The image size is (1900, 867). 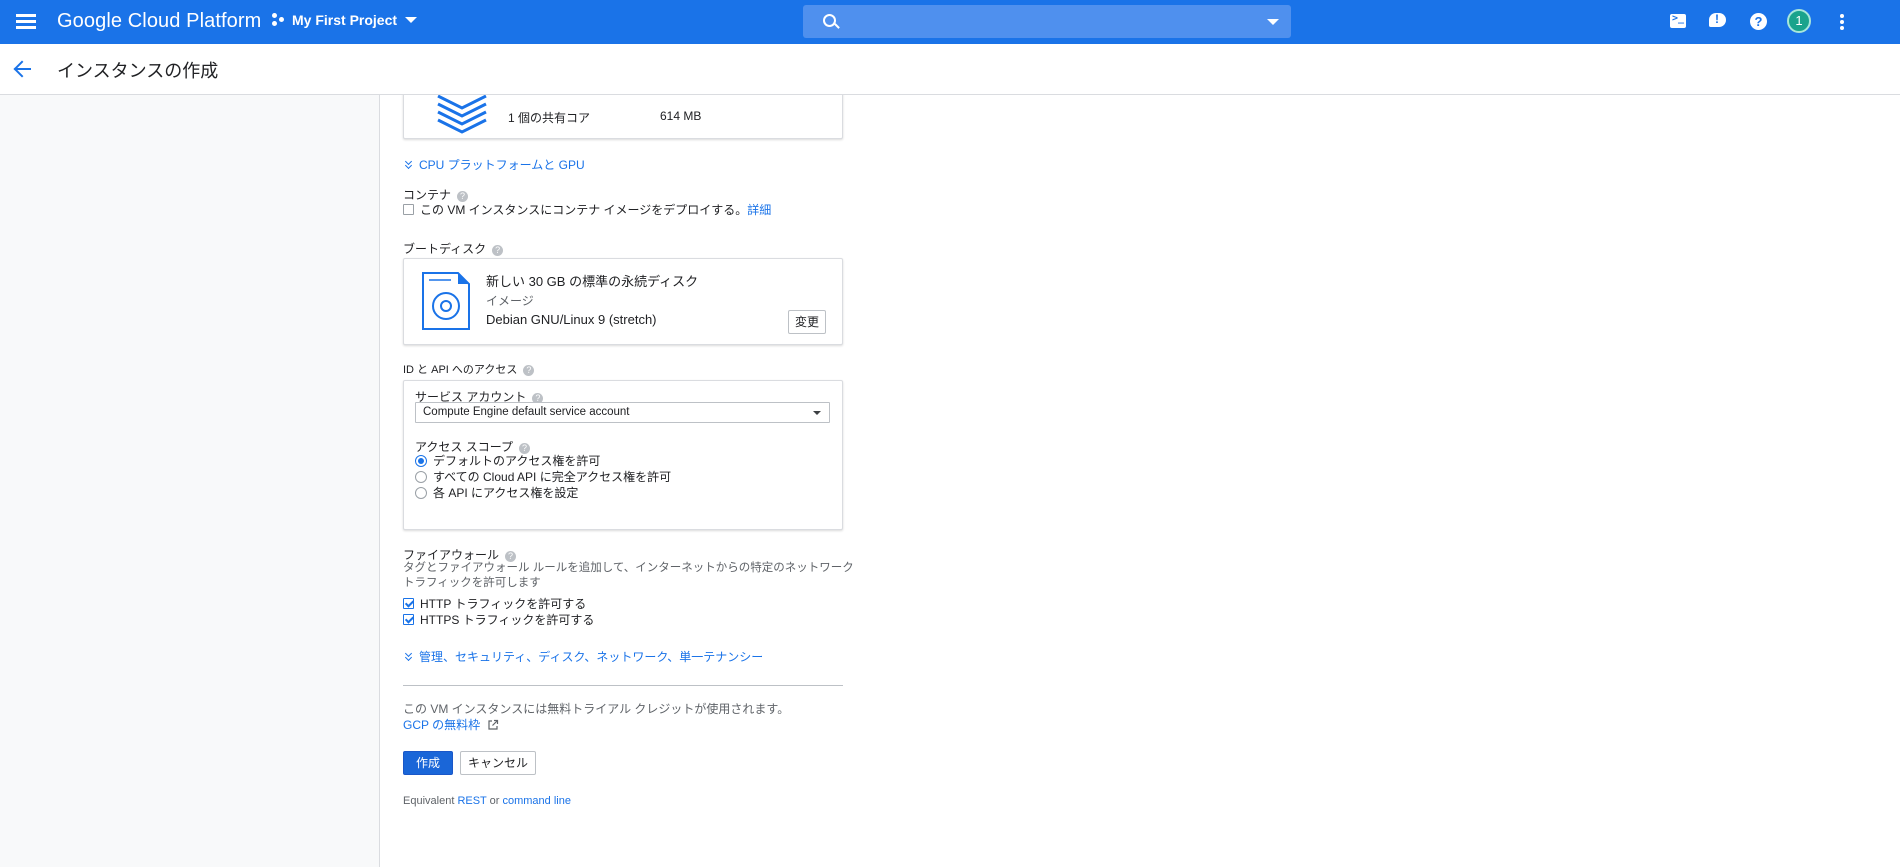 I want to click on boot-disk-image-label: イメージ, so click(x=510, y=301).